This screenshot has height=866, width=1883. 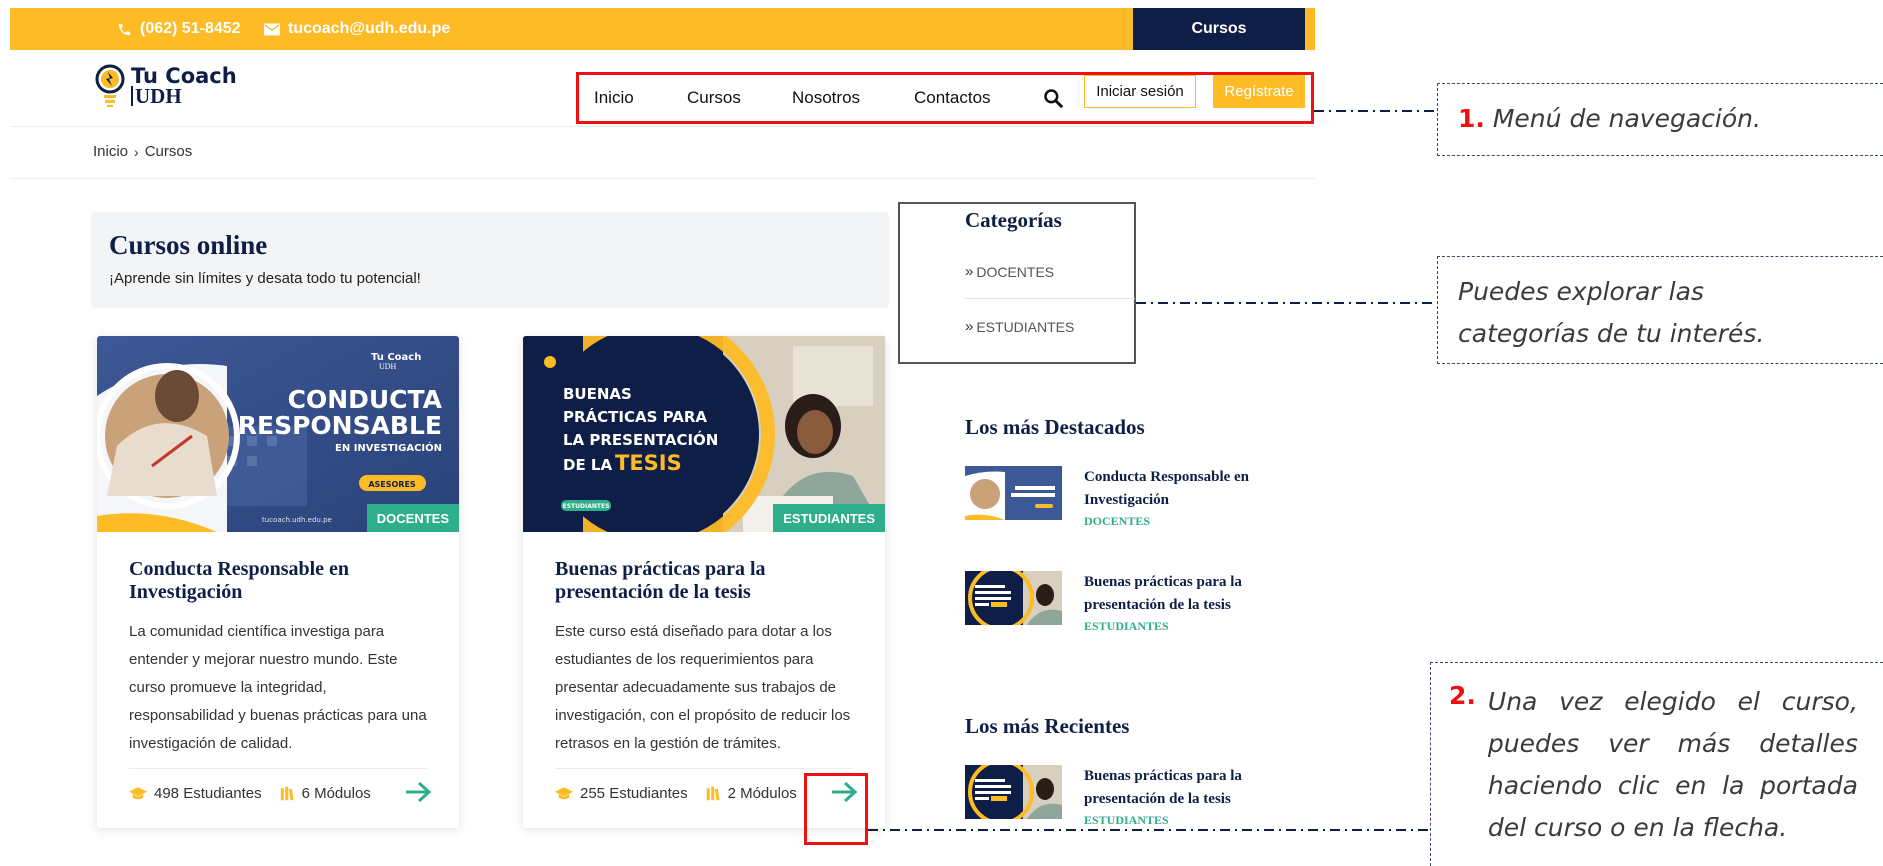 What do you see at coordinates (1462, 695) in the screenshot?
I see `annotation-number: 2.` at bounding box center [1462, 695].